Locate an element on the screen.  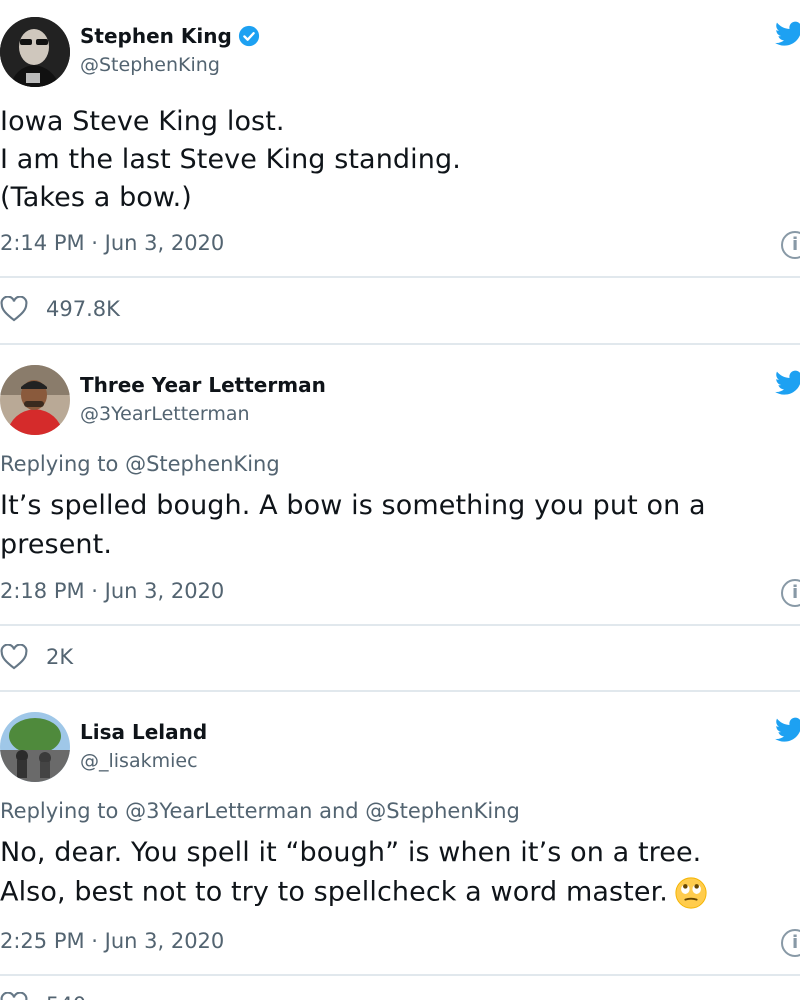
avatar-lisa-leland is located at coordinates (35, 747).